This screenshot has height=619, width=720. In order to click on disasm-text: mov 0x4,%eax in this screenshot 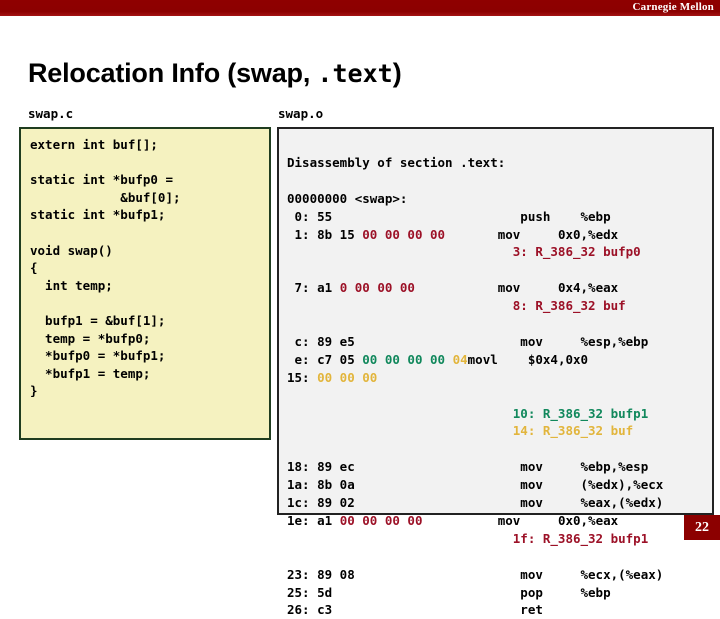, I will do `click(516, 288)`.